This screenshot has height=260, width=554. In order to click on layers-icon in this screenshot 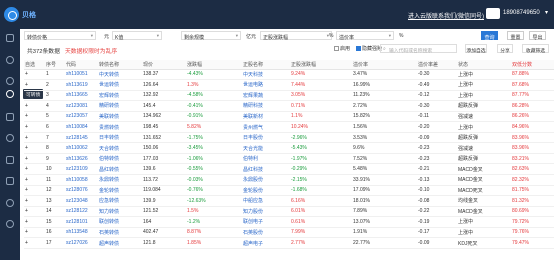, I will do `click(10, 181)`.